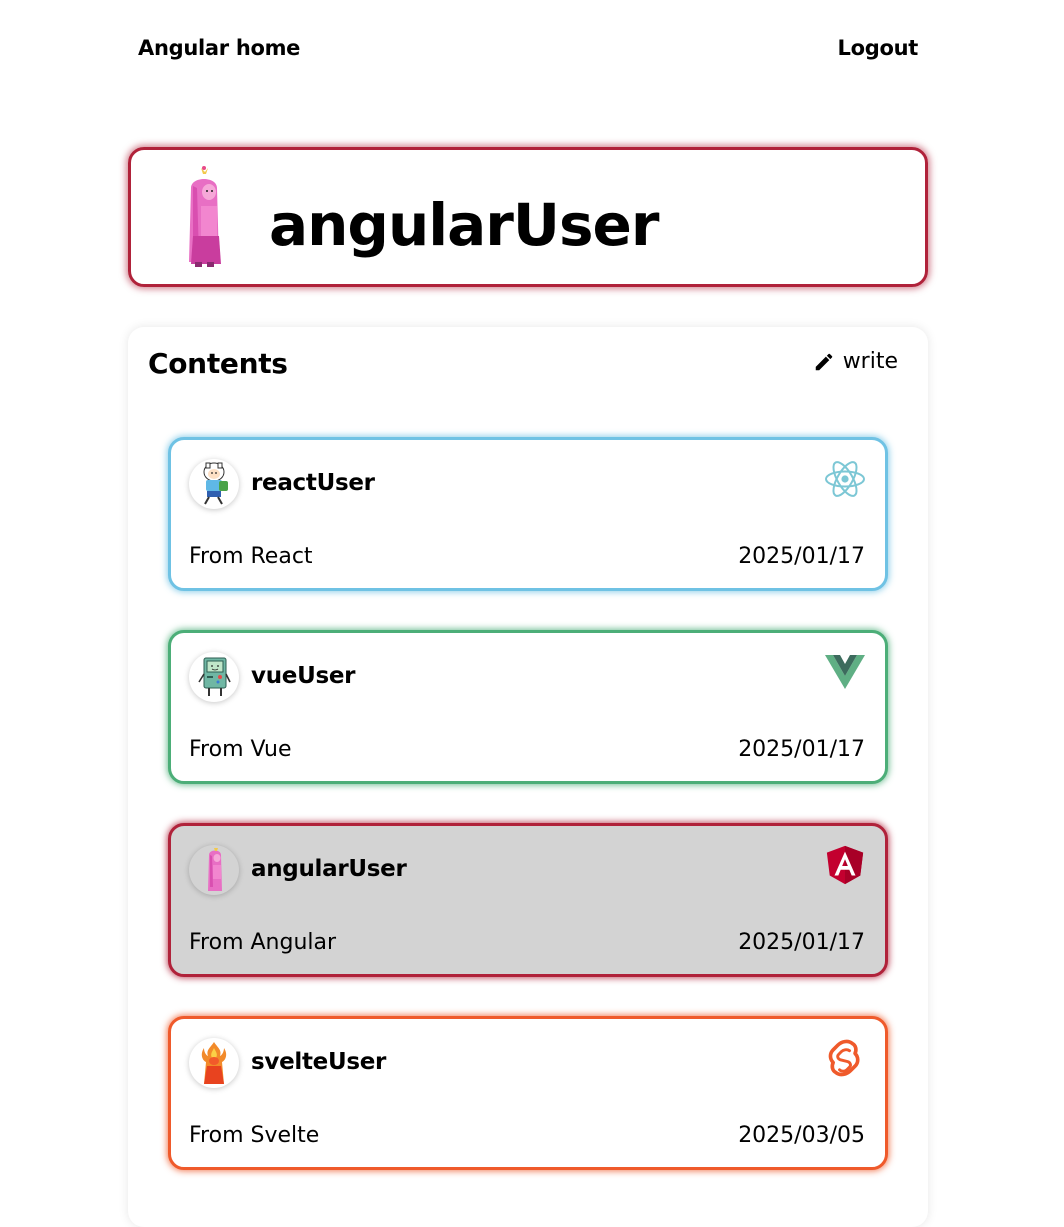 The width and height of the screenshot is (1064, 1227). Describe the element at coordinates (528, 707) in the screenshot. I see `content-card: vueUser From Vue 2025/01/17` at that location.